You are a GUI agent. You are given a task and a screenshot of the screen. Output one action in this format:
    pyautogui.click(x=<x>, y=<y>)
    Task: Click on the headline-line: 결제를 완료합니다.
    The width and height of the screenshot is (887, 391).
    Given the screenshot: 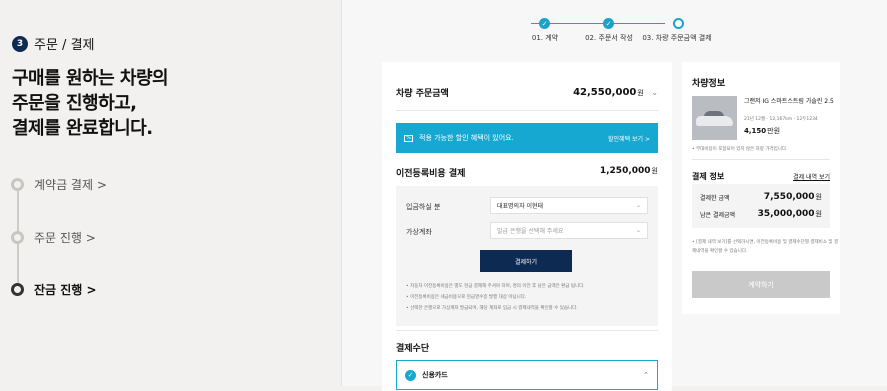 What is the action you would take?
    pyautogui.click(x=82, y=128)
    